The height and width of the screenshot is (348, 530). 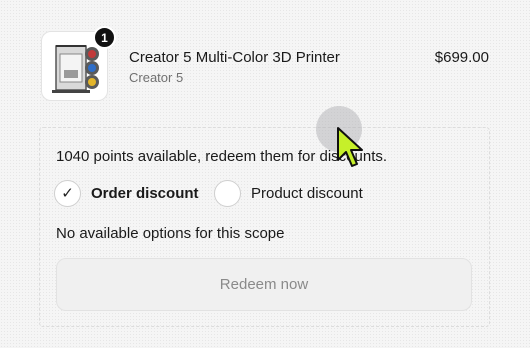 I want to click on product-name: Creator 5 Multi-Color 3D Printer, so click(x=234, y=57).